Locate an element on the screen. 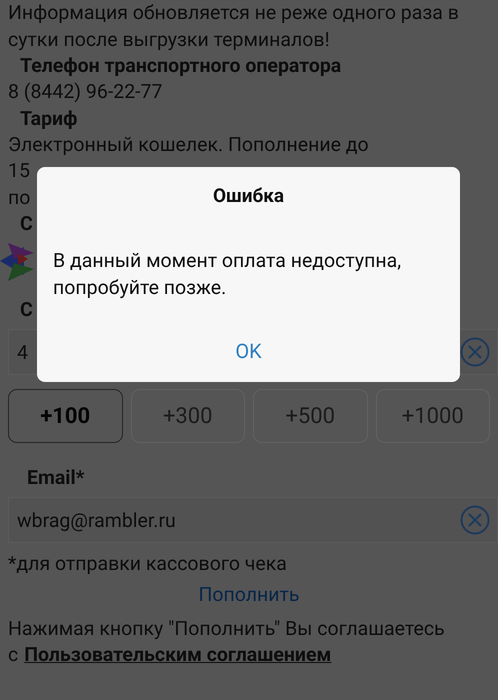  amount-button: +300 is located at coordinates (187, 416).